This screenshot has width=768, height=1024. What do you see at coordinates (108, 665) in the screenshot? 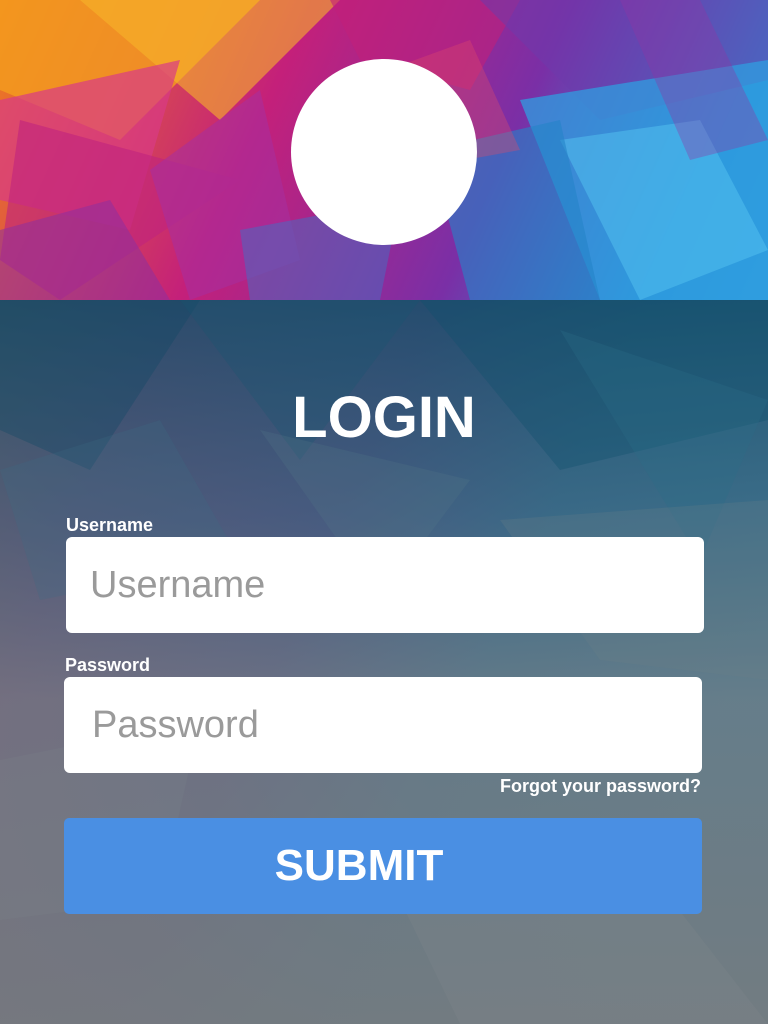
I see `password-label: Password` at bounding box center [108, 665].